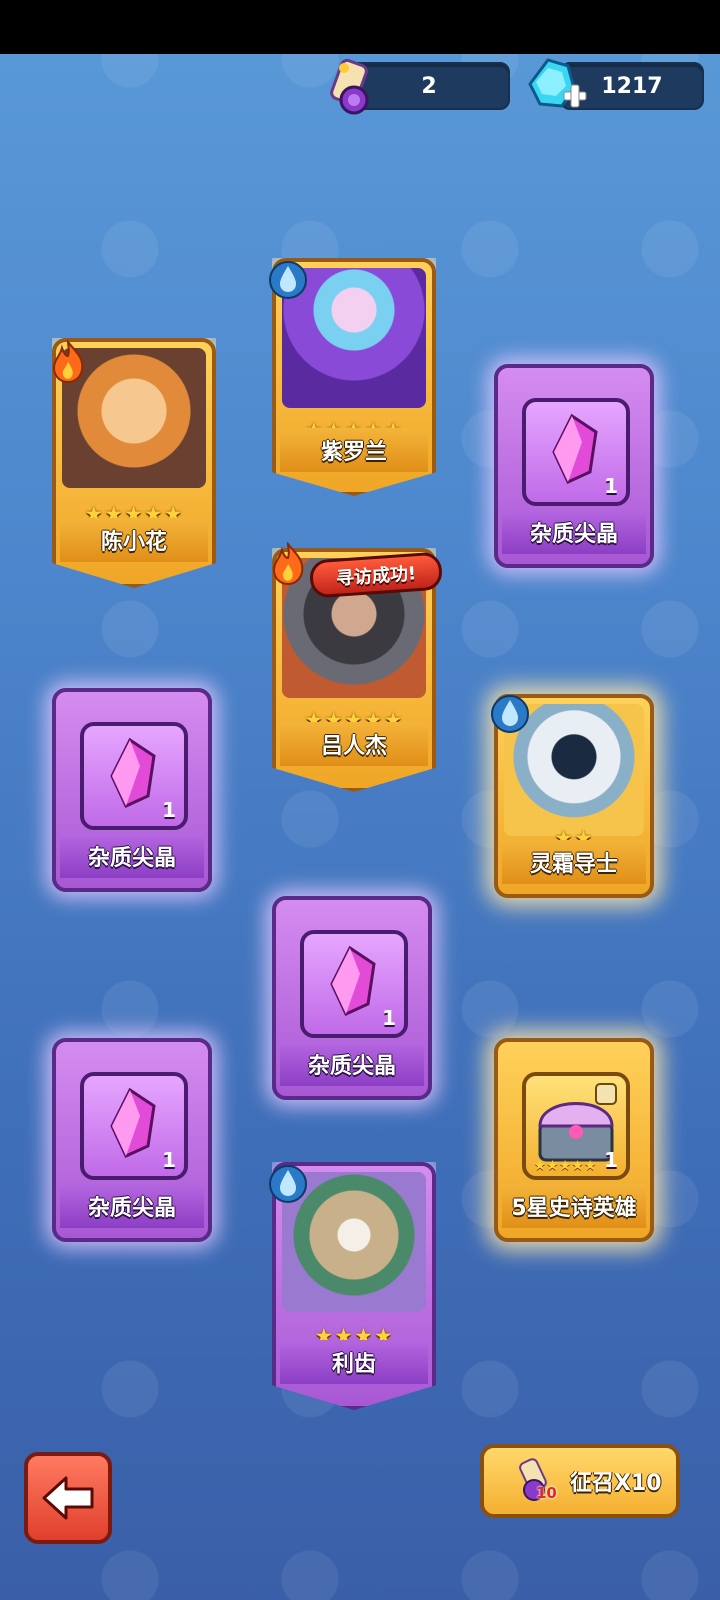 The image size is (720, 1600). What do you see at coordinates (574, 1206) in the screenshot?
I see `item-name: 5星史诗英雄` at bounding box center [574, 1206].